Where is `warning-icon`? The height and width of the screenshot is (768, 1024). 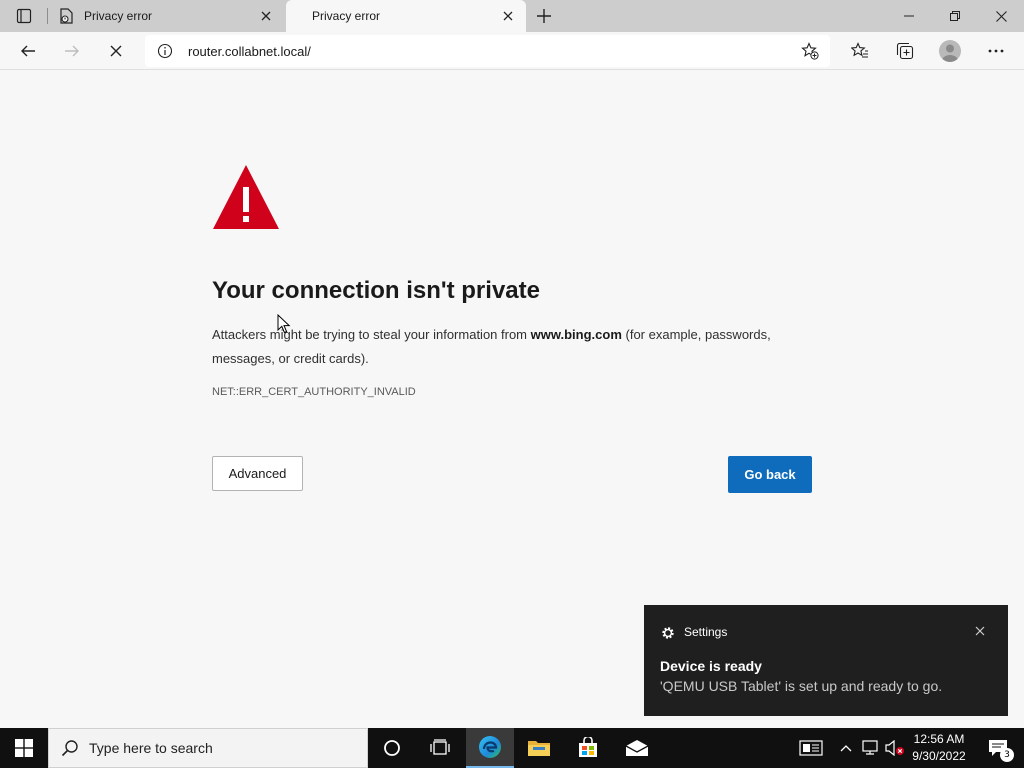 warning-icon is located at coordinates (246, 197).